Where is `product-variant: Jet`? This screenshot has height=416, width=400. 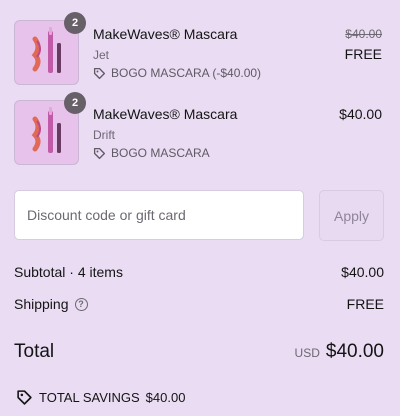 product-variant: Jet is located at coordinates (101, 55).